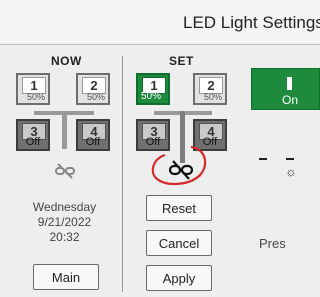 This screenshot has height=297, width=320. I want to click on apply-button: Apply, so click(179, 278).